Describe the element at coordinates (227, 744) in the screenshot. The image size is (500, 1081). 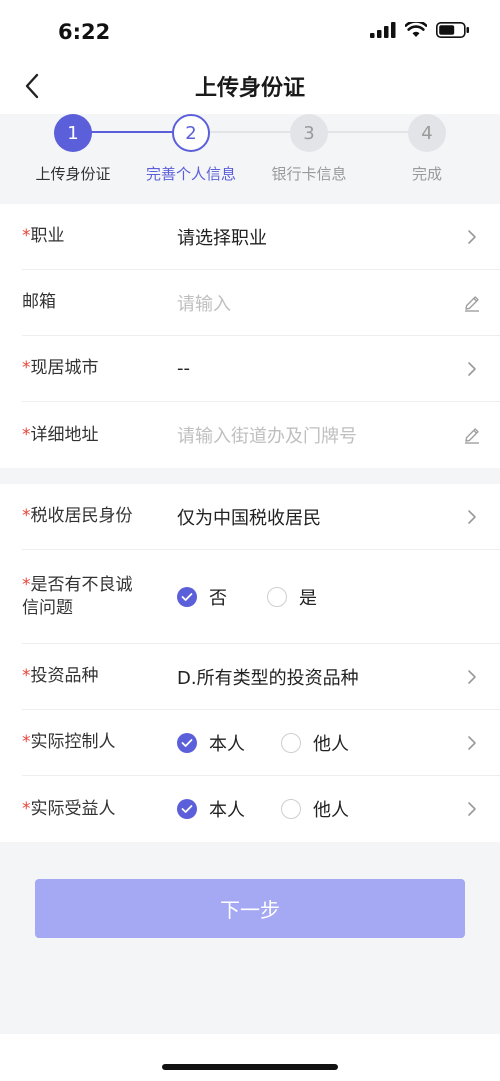
I see `controller-self-label: 本人` at that location.